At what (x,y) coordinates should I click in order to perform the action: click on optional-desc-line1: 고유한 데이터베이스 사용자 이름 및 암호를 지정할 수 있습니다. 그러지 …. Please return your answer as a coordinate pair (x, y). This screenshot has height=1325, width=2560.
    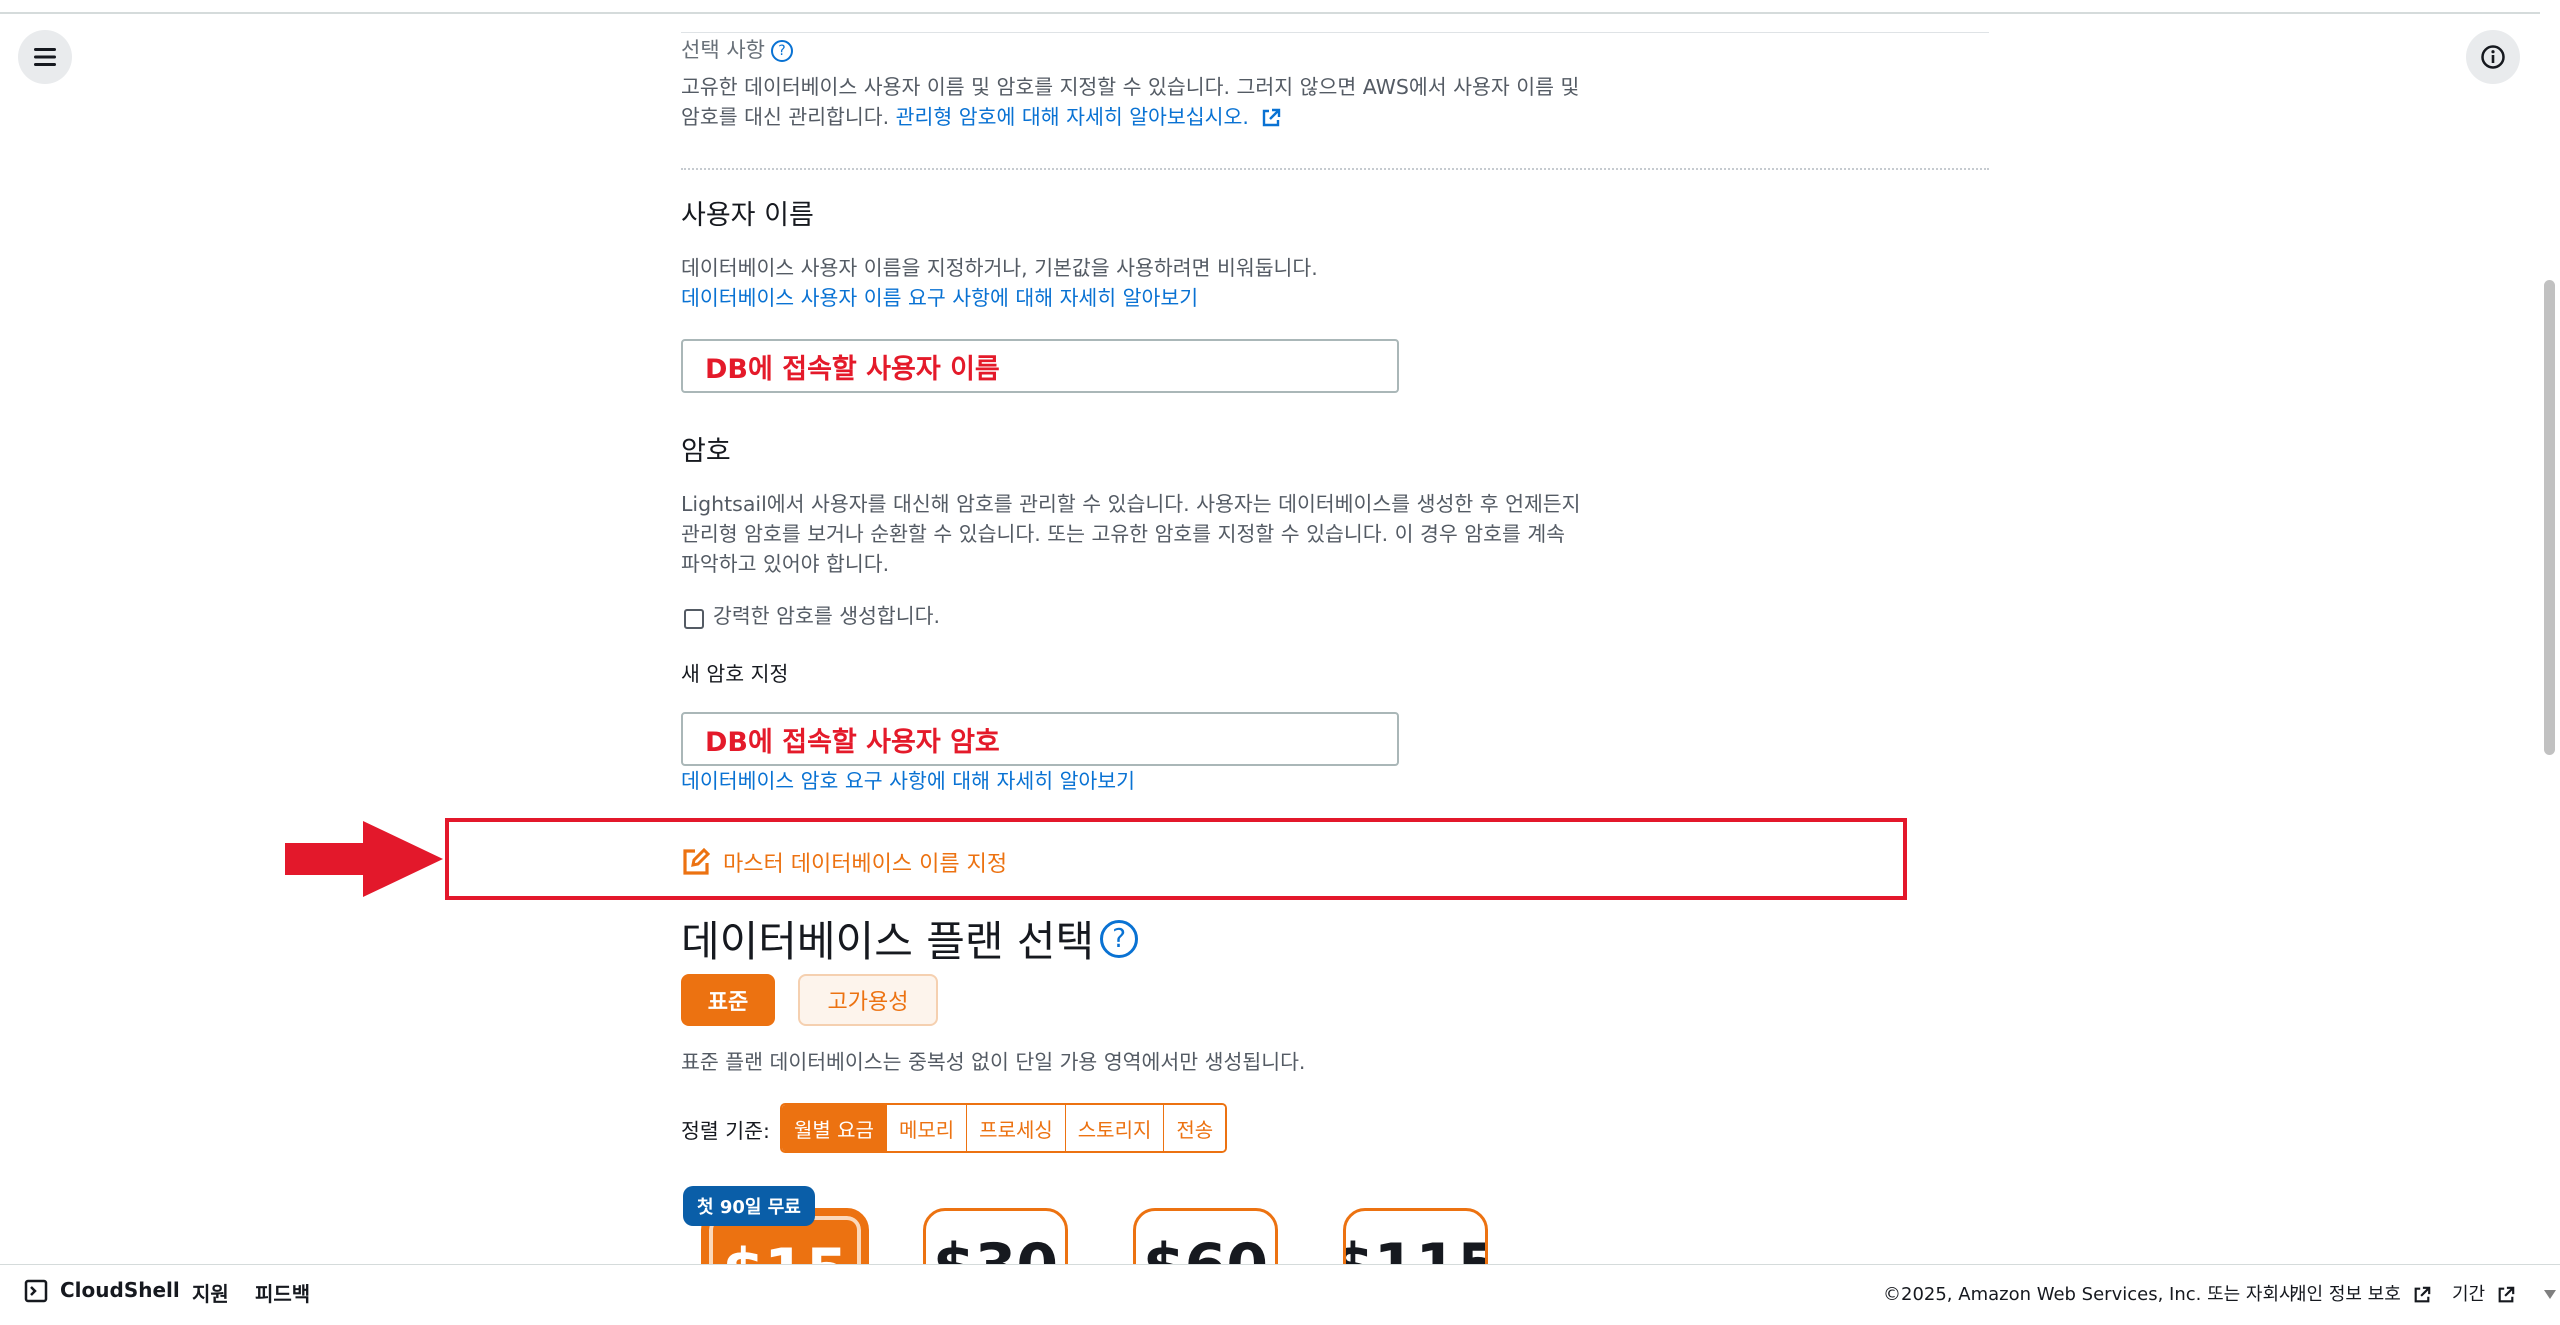
    Looking at the image, I should click on (1130, 87).